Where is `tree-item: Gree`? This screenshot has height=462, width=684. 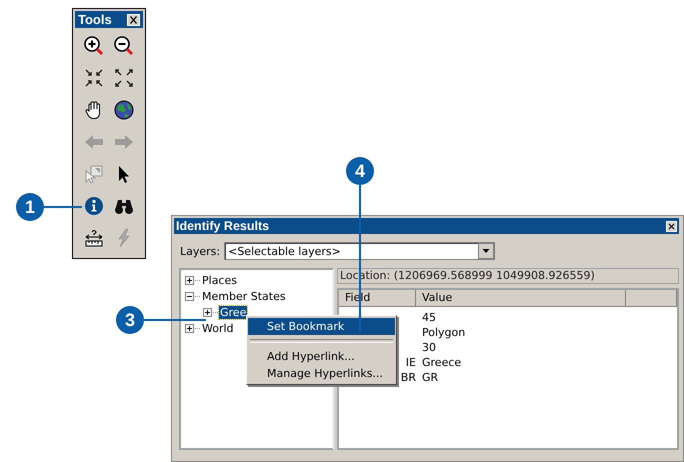
tree-item: Gree is located at coordinates (233, 312).